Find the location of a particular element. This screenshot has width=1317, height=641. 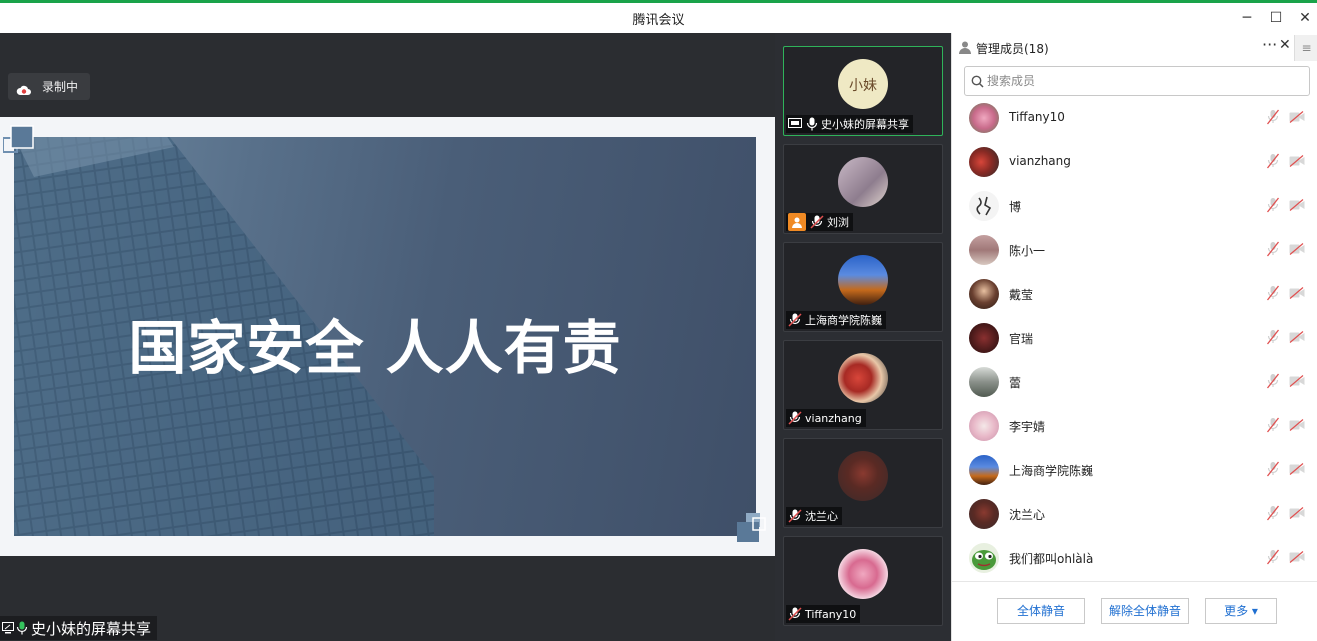

list-item: 李宇婧 is located at coordinates (1134, 426).